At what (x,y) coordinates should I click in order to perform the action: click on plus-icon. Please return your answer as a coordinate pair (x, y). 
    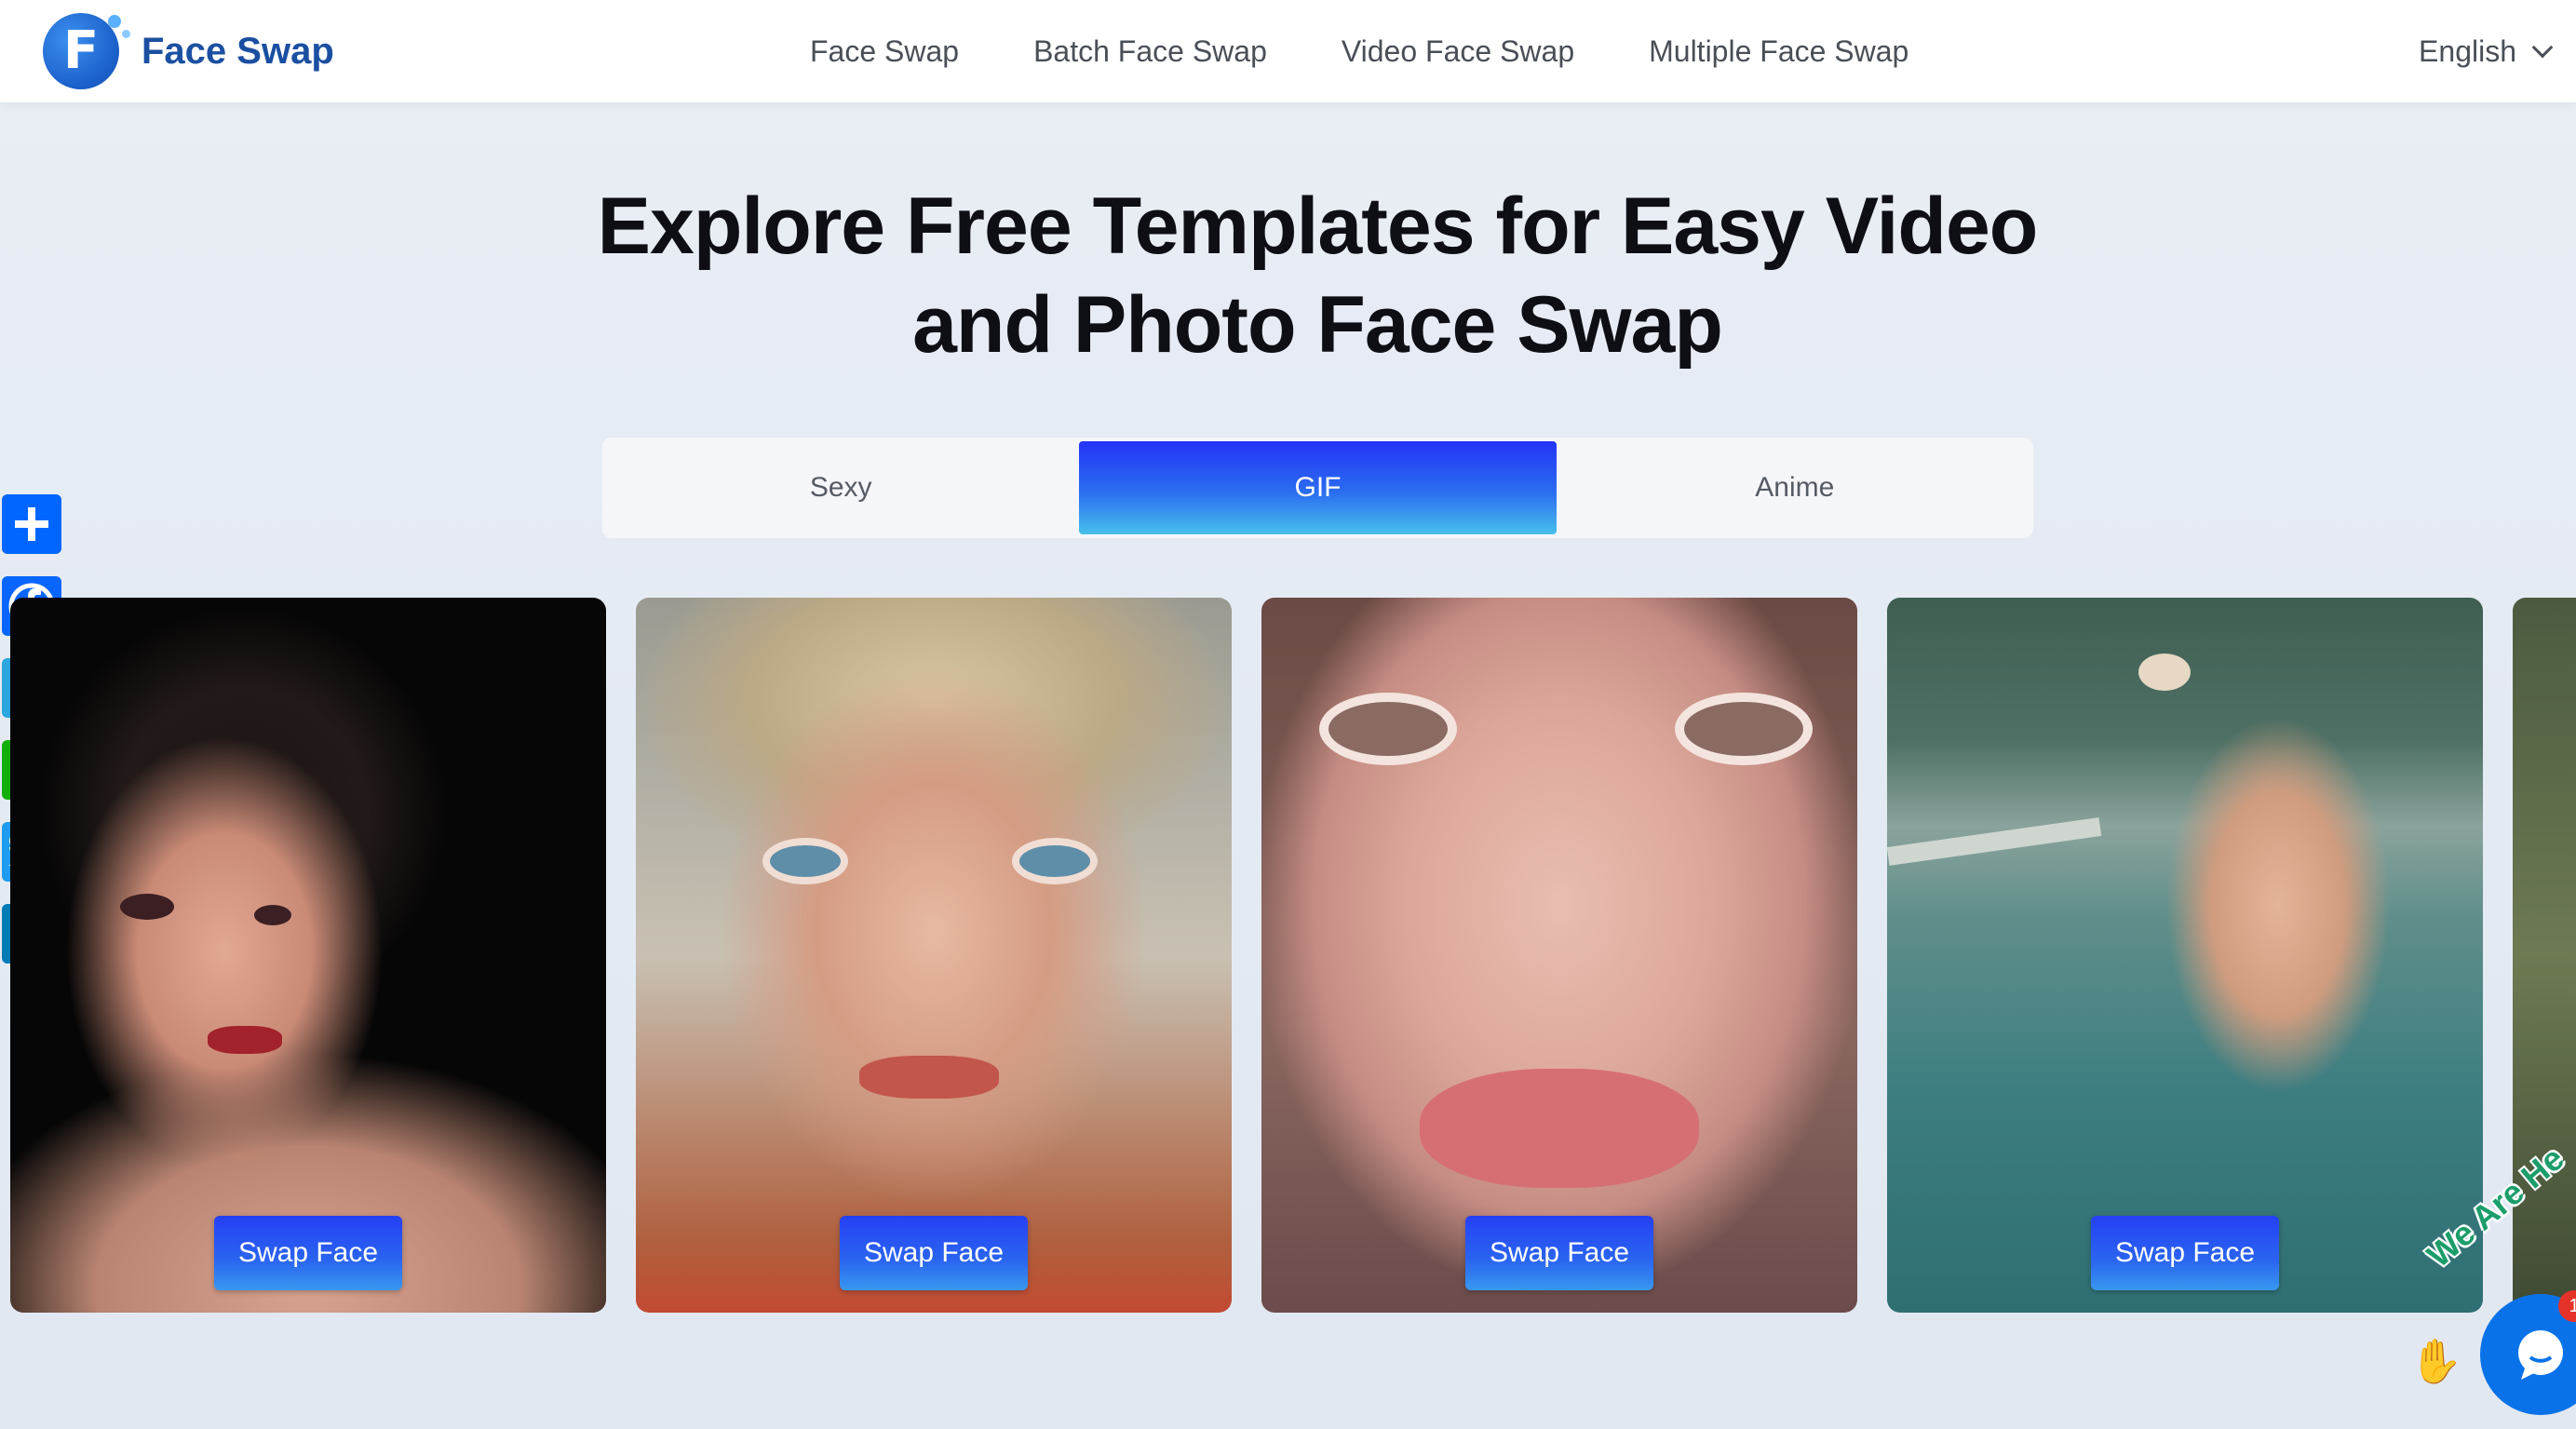
    Looking at the image, I should click on (32, 524).